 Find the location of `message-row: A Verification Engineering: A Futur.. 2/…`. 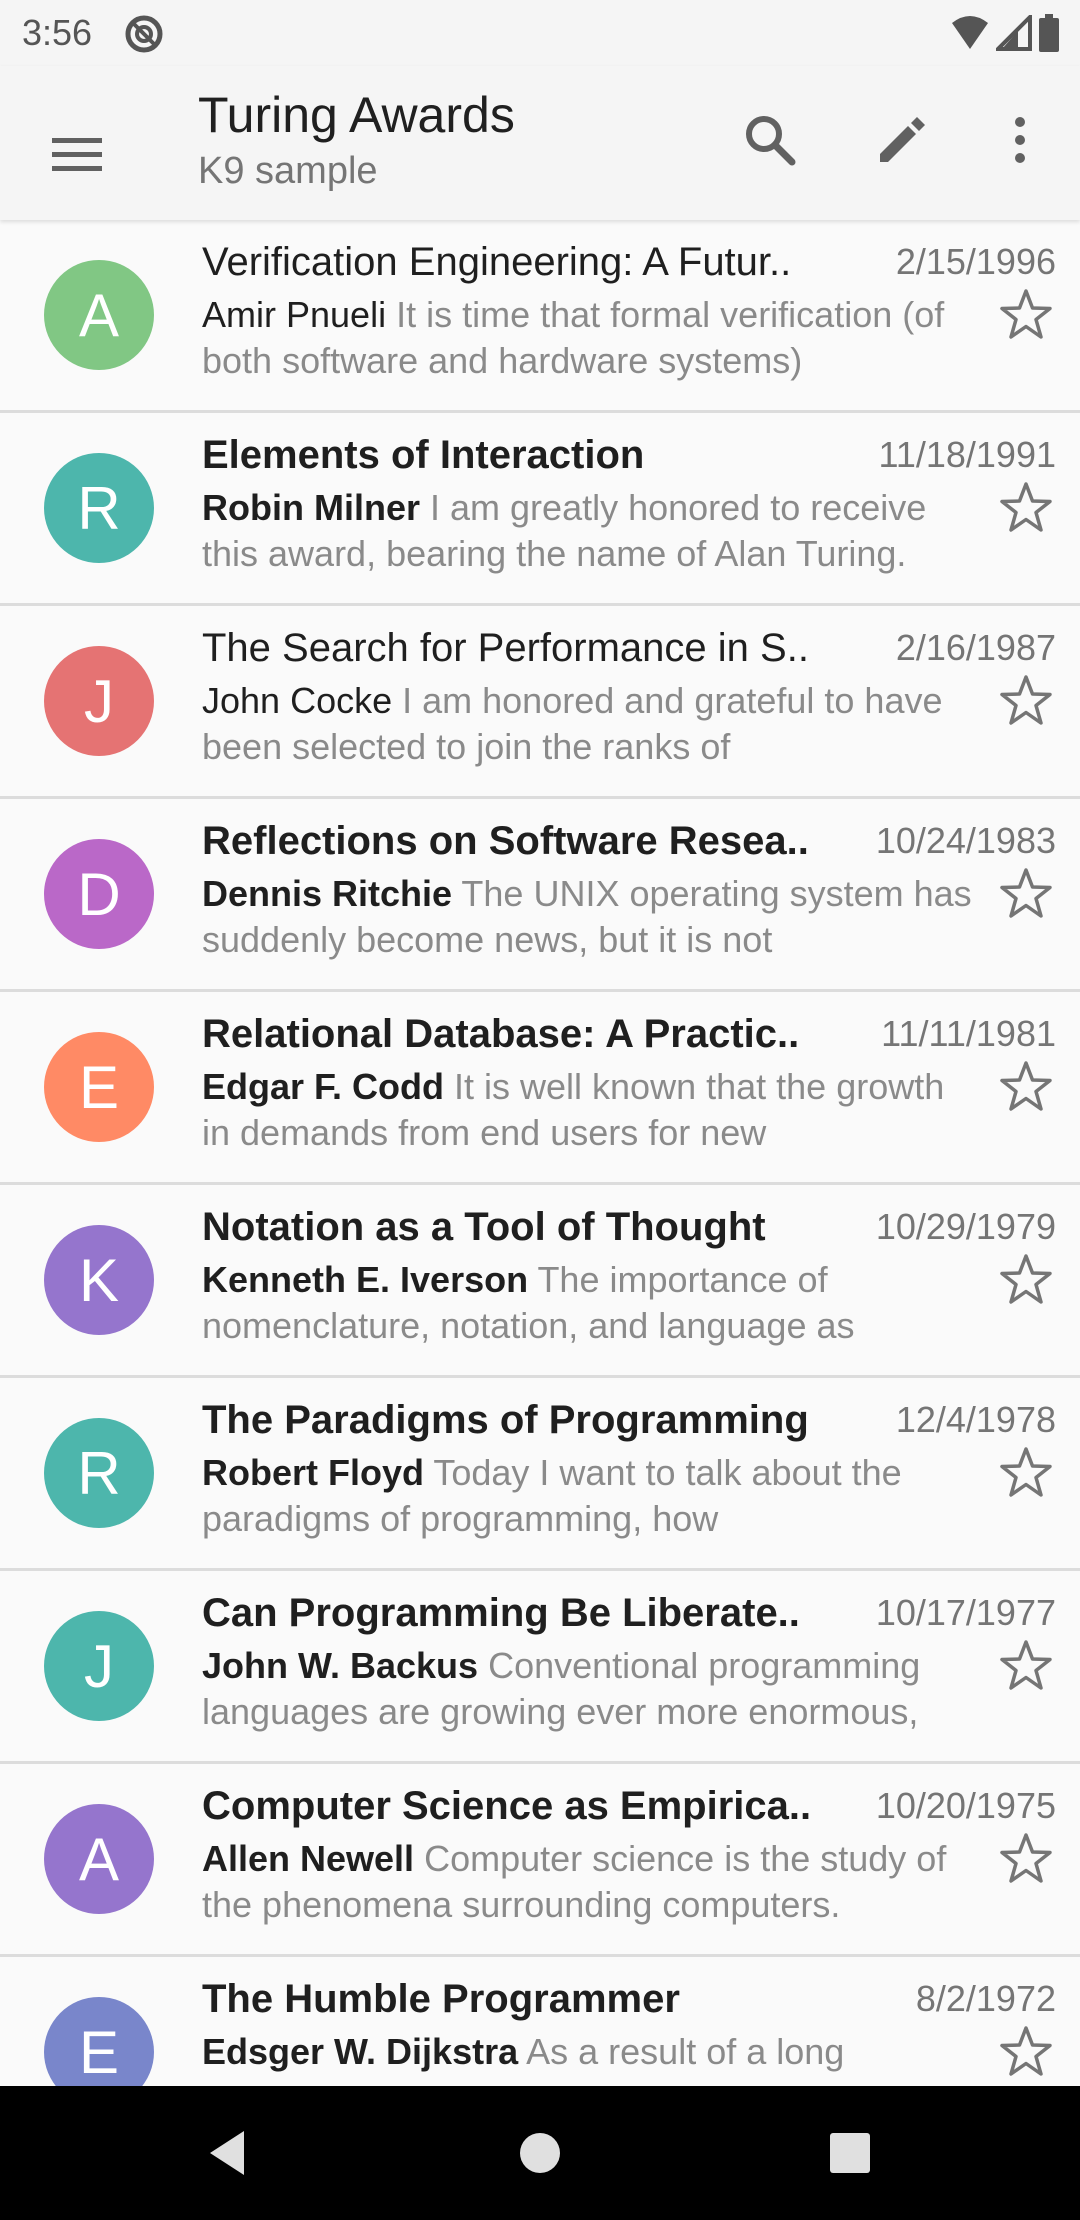

message-row: A Verification Engineering: A Futur.. 2/… is located at coordinates (540, 316).